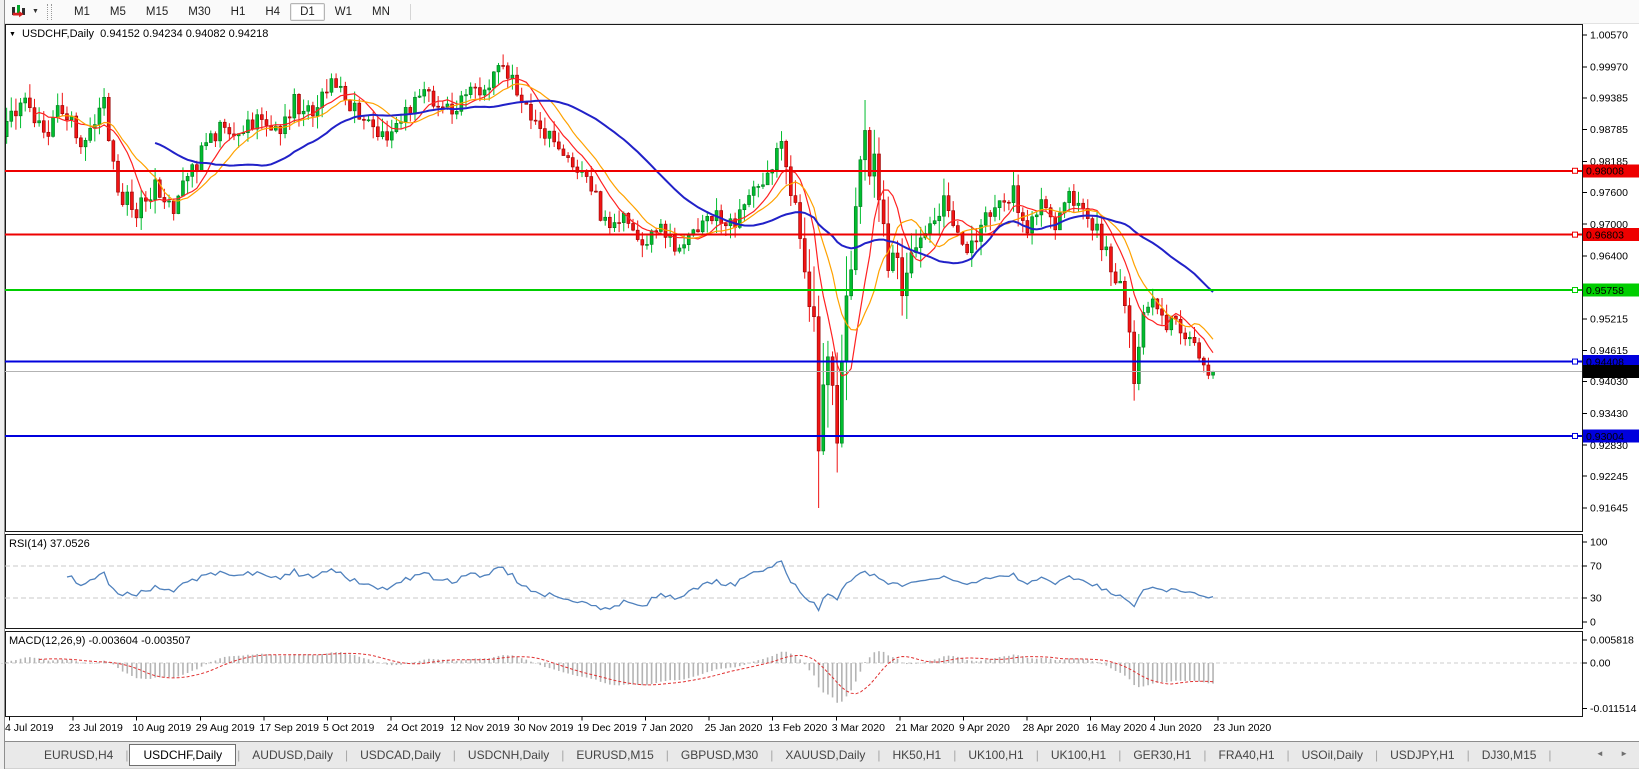 This screenshot has height=769, width=1639. What do you see at coordinates (1609, 36) in the screenshot?
I see `price-axis-label: 1.00570` at bounding box center [1609, 36].